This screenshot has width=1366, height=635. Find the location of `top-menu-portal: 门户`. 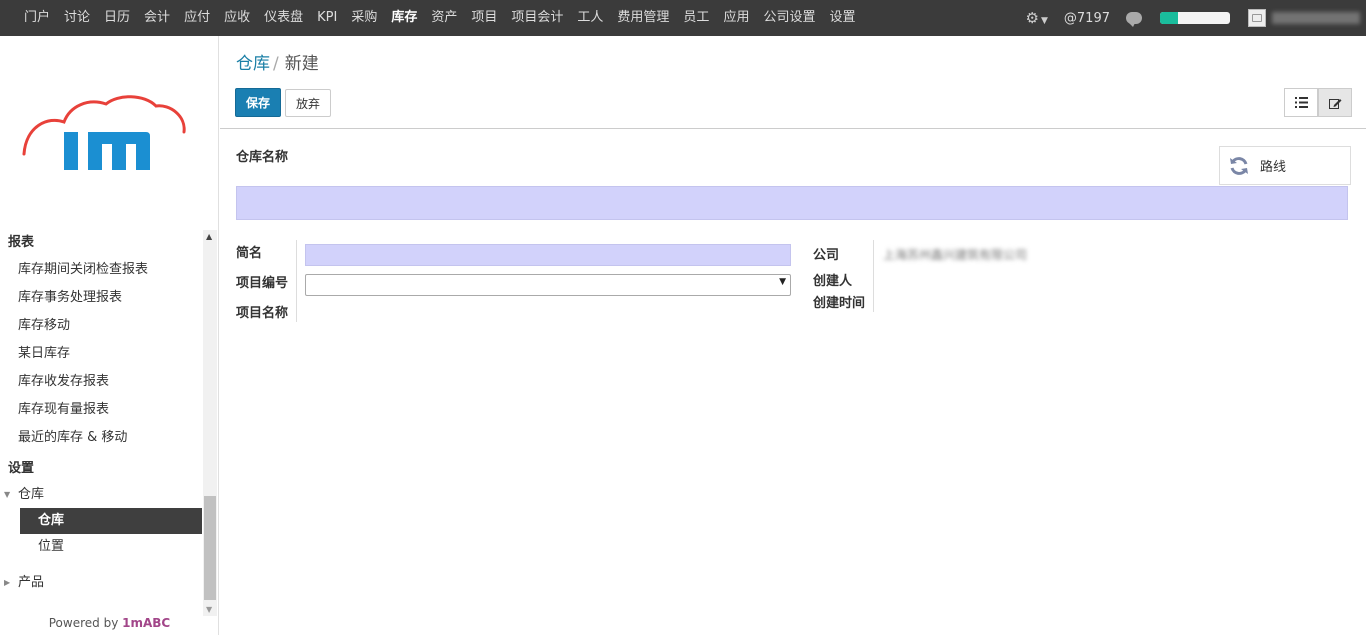

top-menu-portal: 门户 is located at coordinates (37, 18).